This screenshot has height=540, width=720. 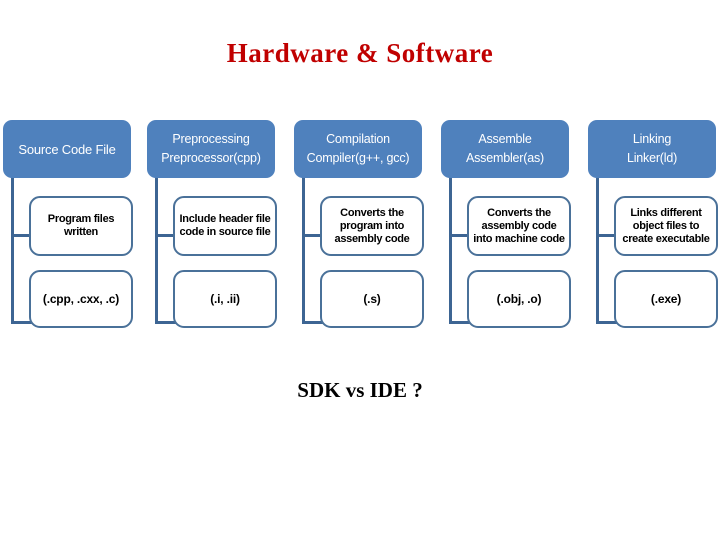 What do you see at coordinates (652, 158) in the screenshot?
I see `stage-header-line-2: Linker(ld)` at bounding box center [652, 158].